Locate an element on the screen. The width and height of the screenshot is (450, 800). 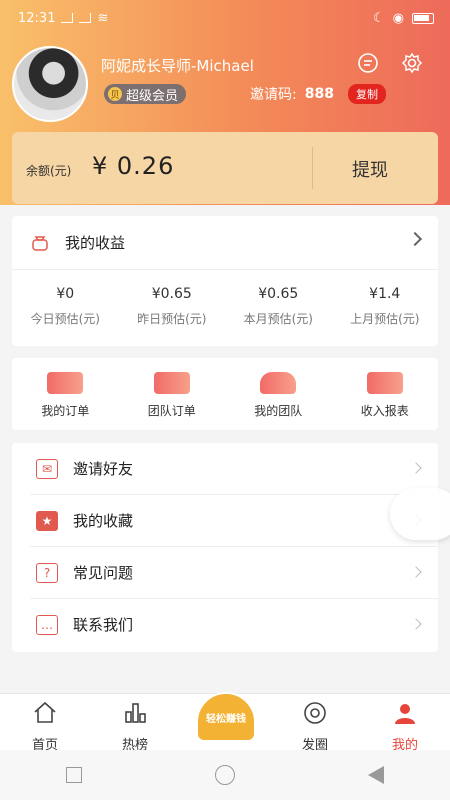
message-icon is located at coordinates (368, 63).